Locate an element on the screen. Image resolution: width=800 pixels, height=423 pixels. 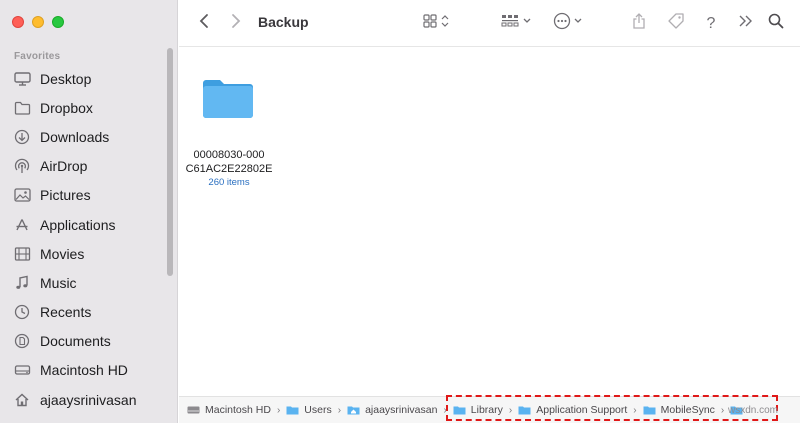
share-button is located at coordinates (639, 23).